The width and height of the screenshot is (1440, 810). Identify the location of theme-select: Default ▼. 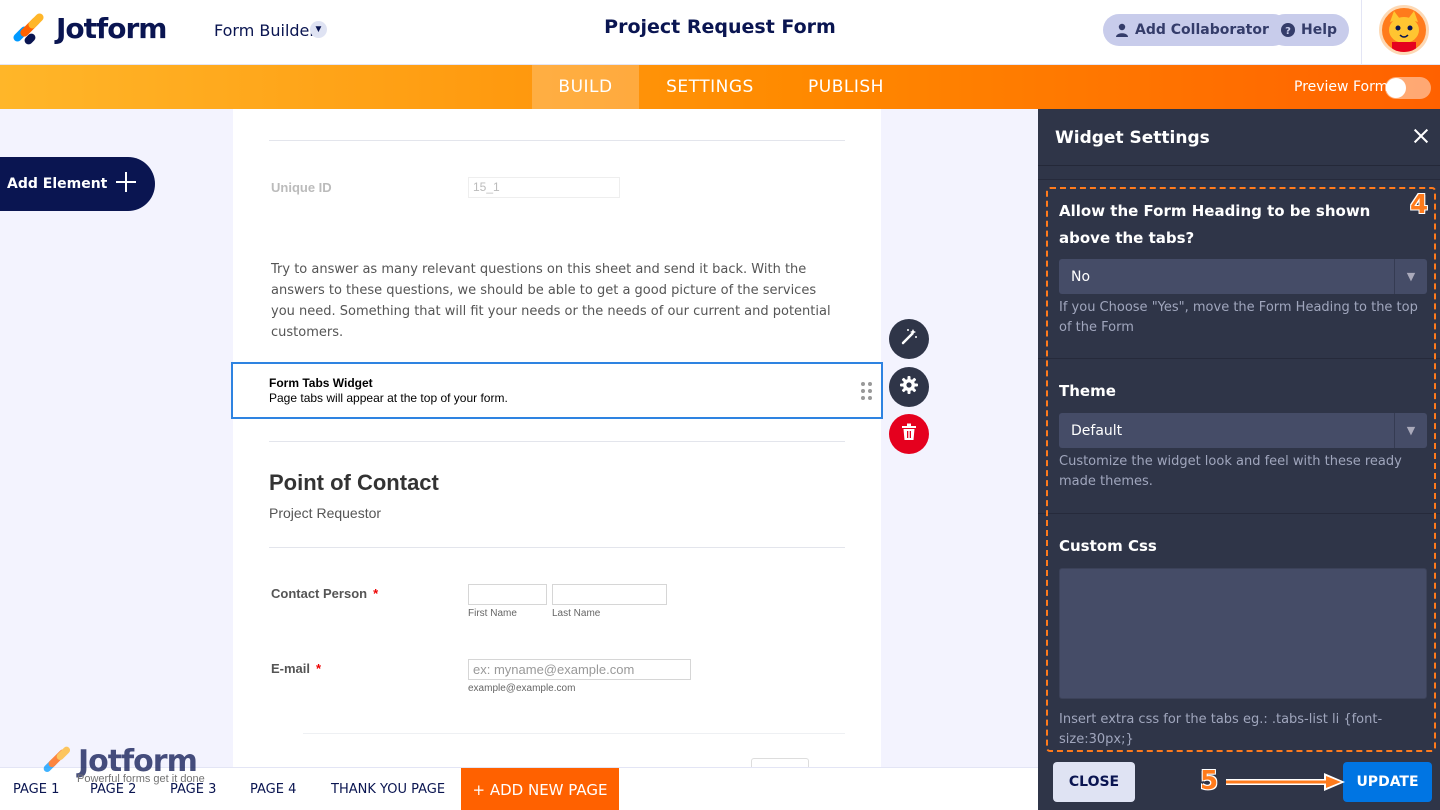
(1243, 430).